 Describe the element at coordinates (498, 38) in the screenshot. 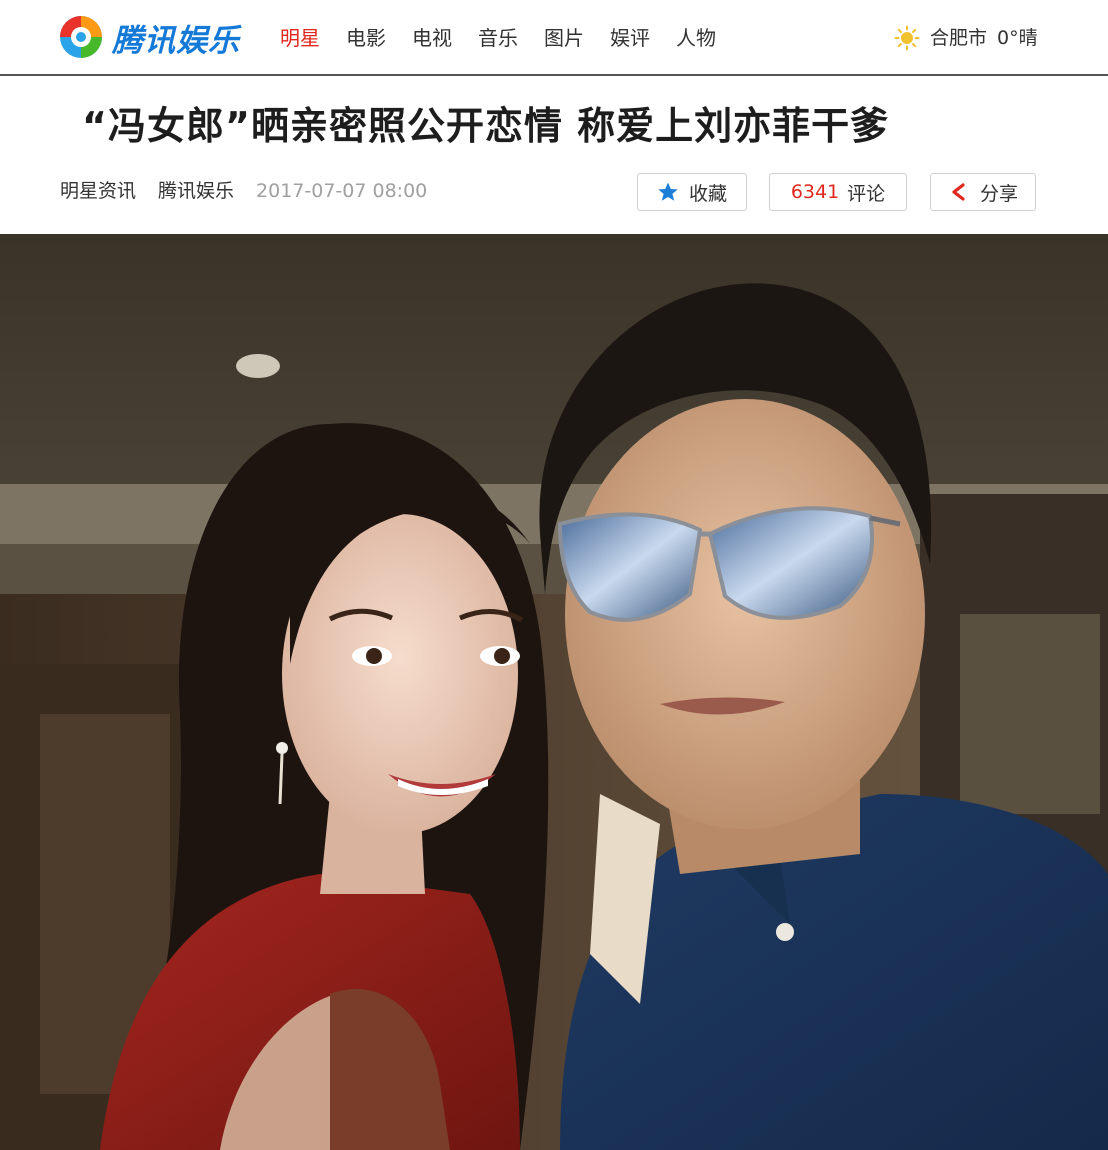

I see `nav-item-music: 音乐` at that location.